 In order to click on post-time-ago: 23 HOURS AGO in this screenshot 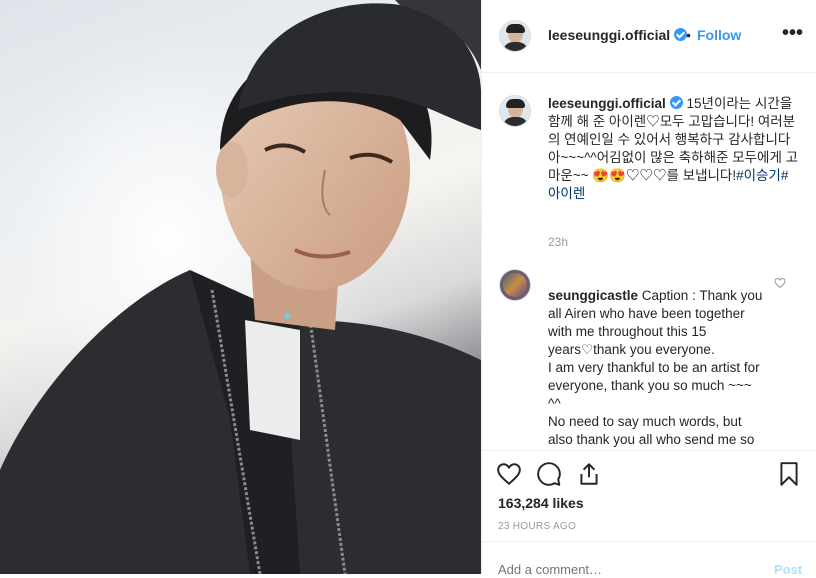, I will do `click(537, 526)`.